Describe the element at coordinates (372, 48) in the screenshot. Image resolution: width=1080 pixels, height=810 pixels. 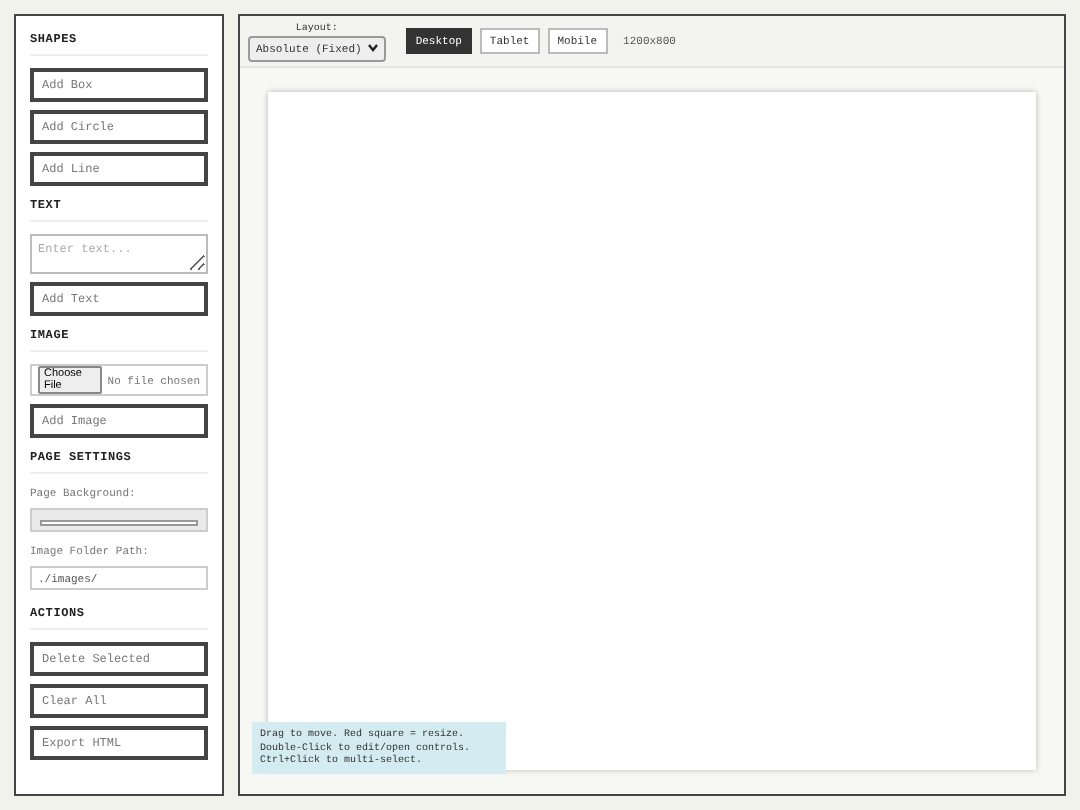
I see `caret-icon` at that location.